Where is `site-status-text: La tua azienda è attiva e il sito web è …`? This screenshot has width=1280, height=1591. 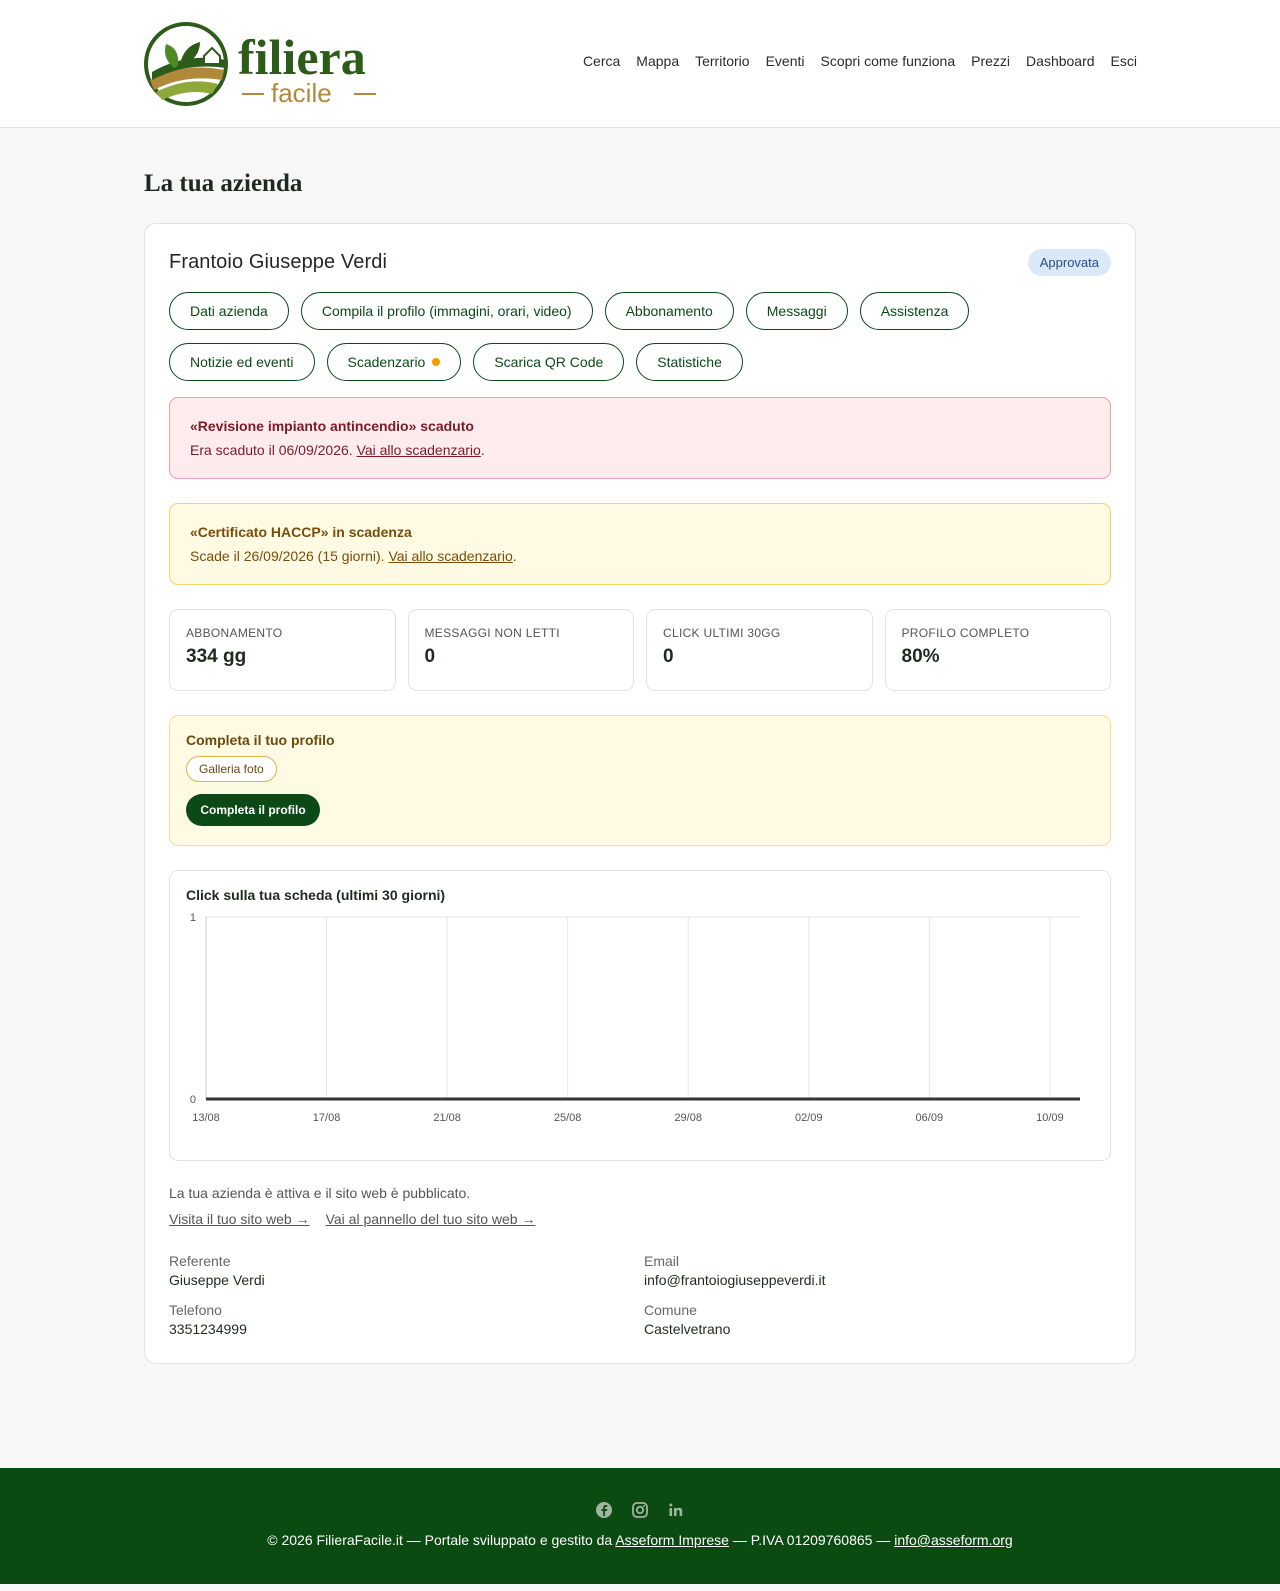 site-status-text: La tua azienda è attiva e il sito web è … is located at coordinates (320, 1193).